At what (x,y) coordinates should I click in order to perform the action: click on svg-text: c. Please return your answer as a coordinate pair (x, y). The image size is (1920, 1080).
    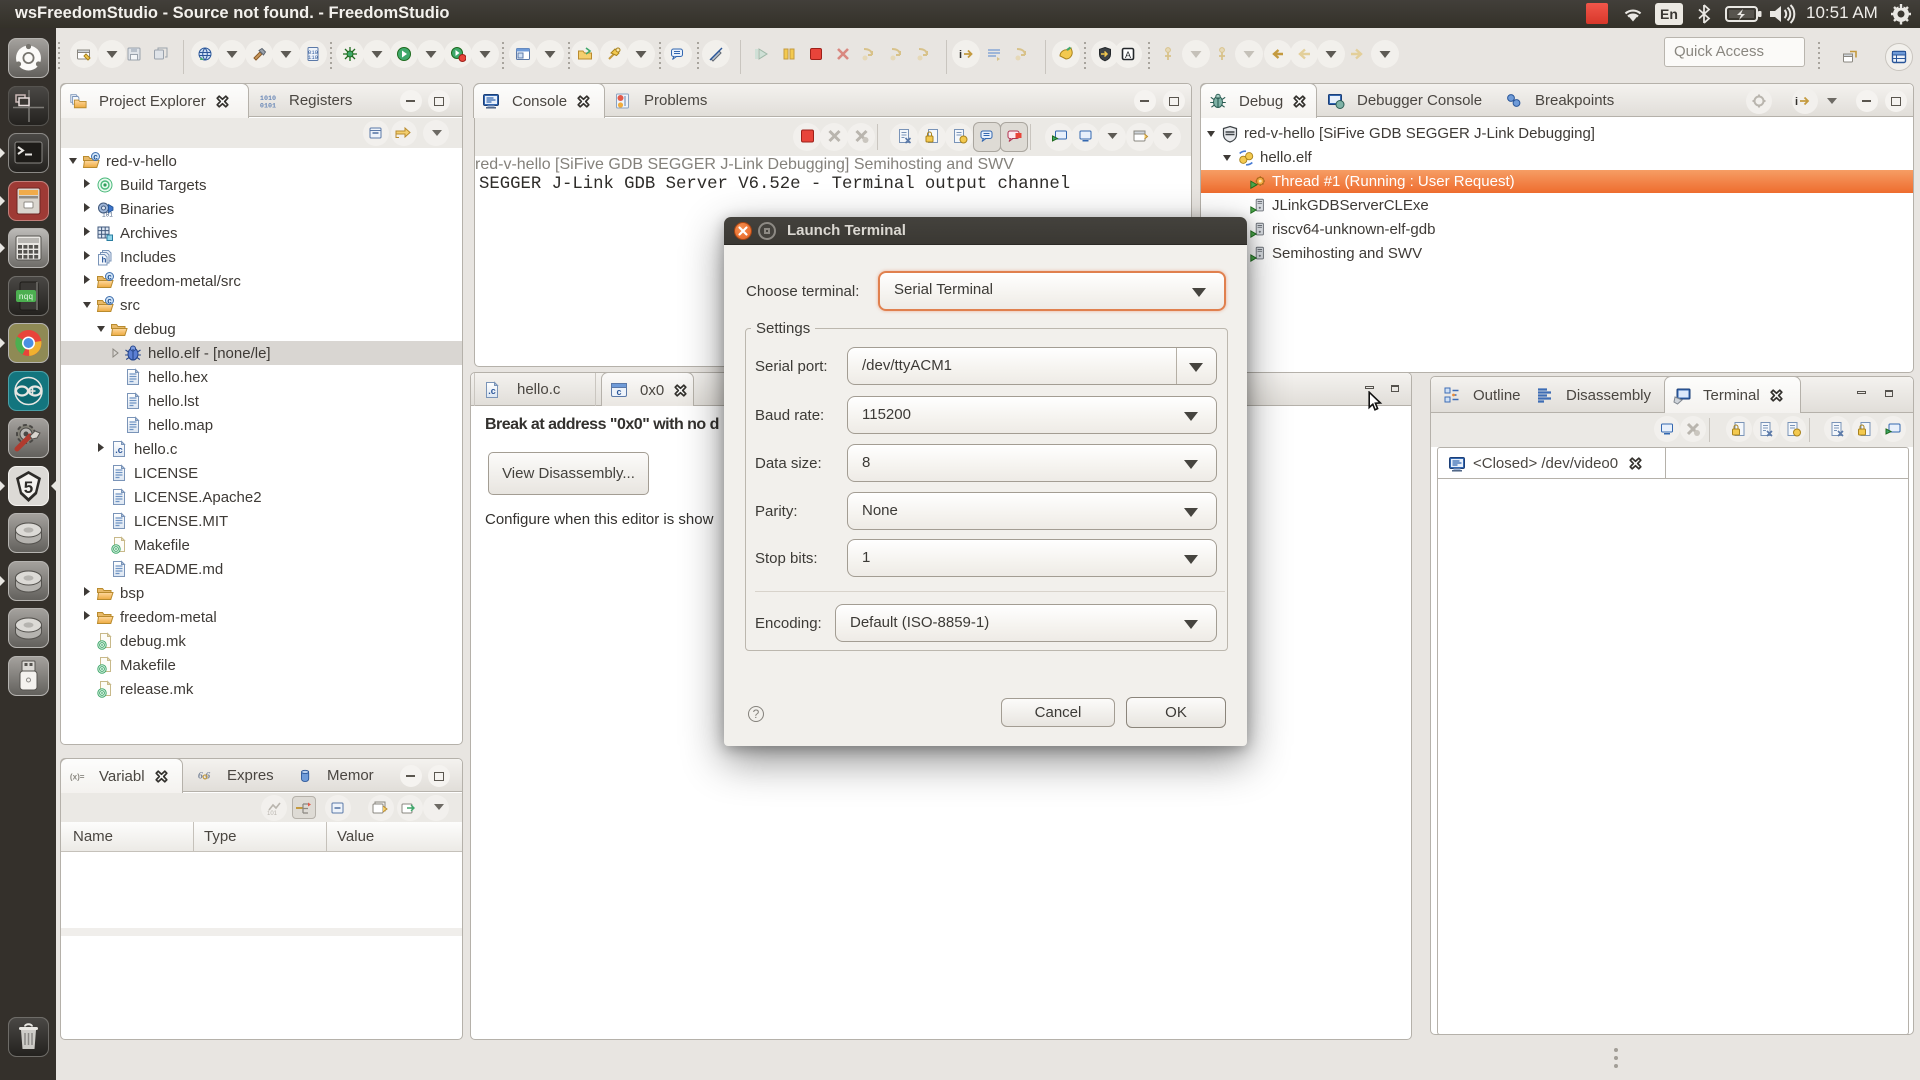
    Looking at the image, I should click on (618, 392).